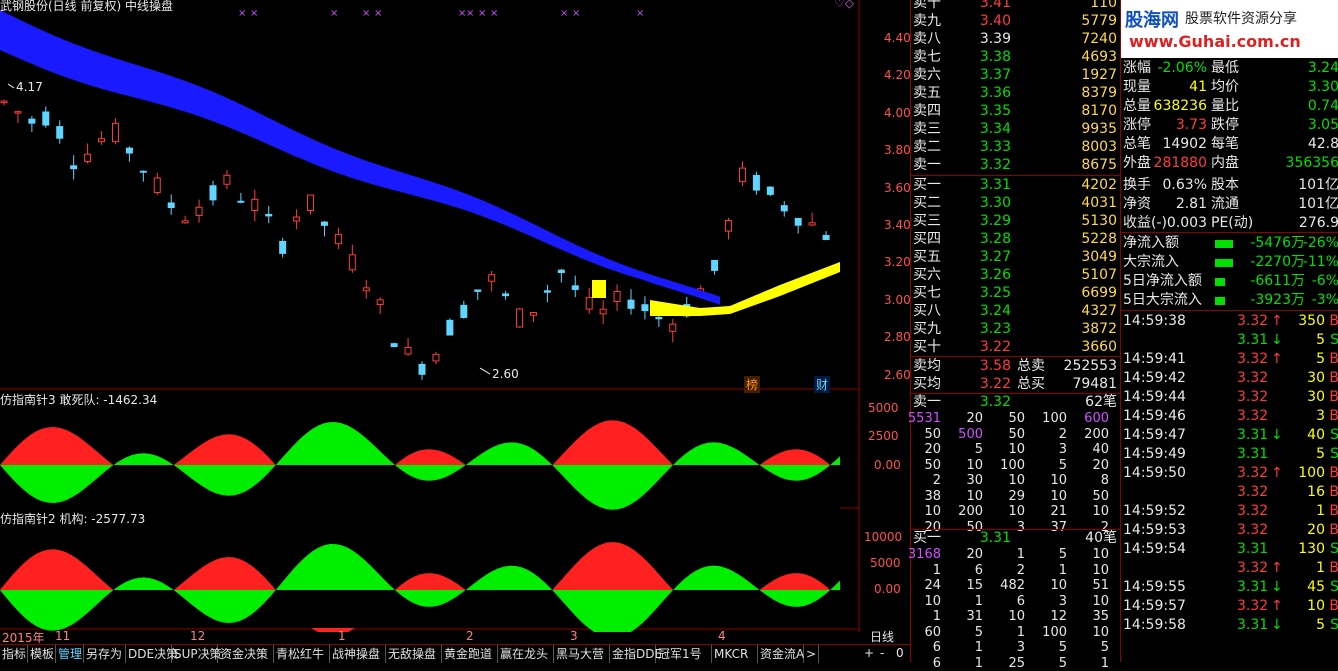 This screenshot has height=671, width=1338. What do you see at coordinates (1016, 293) in the screenshot?
I see `bid-level-row: 买七3.256699` at bounding box center [1016, 293].